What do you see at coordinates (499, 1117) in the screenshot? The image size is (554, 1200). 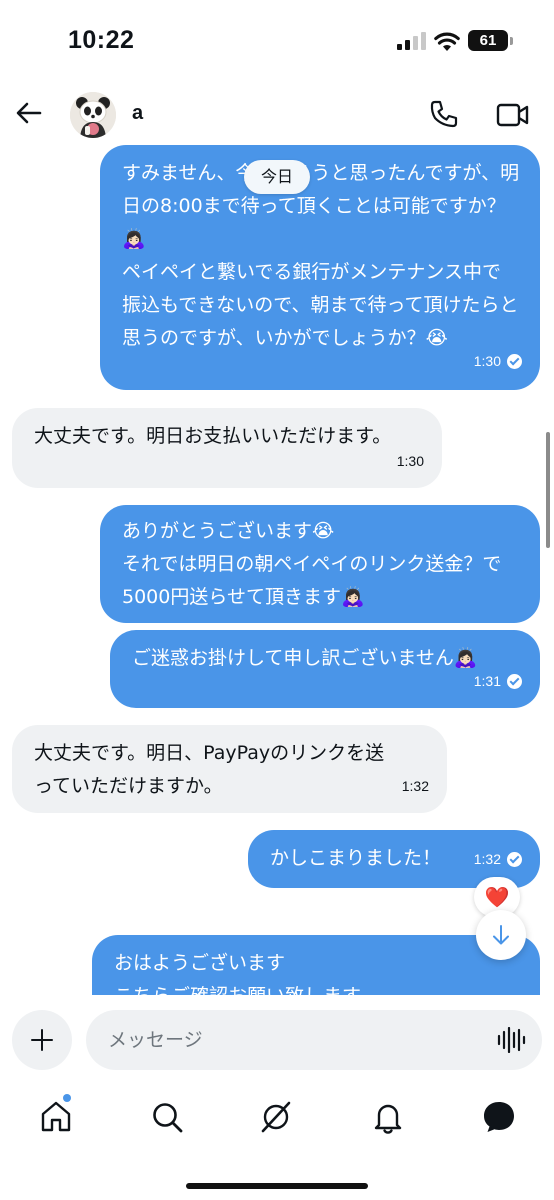 I see `messages-icon` at bounding box center [499, 1117].